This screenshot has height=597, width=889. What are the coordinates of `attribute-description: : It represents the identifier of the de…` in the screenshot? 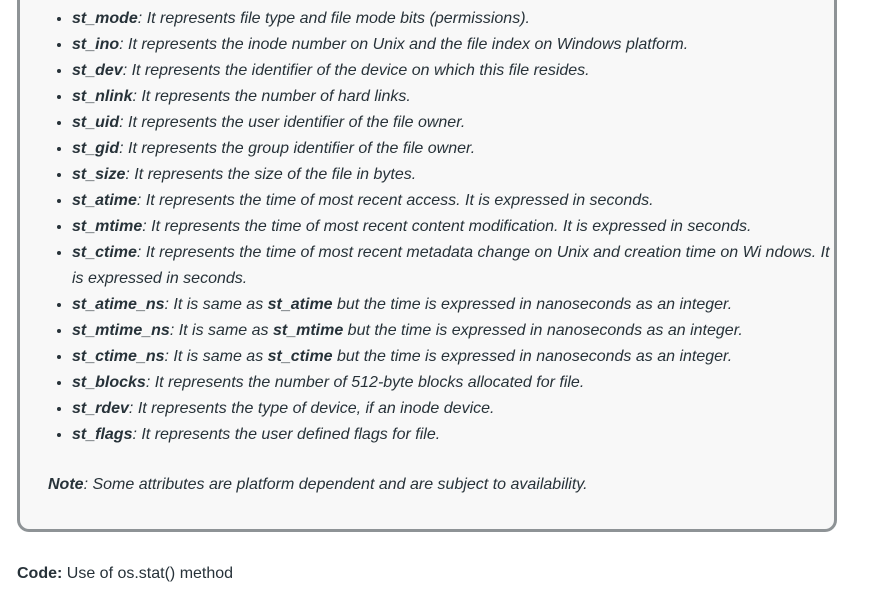 It's located at (356, 70).